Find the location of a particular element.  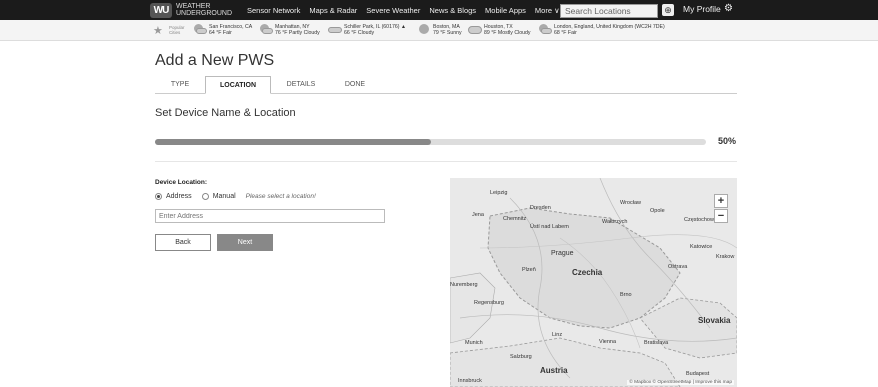

map-place-nuremberg: Nuremberg is located at coordinates (464, 285).